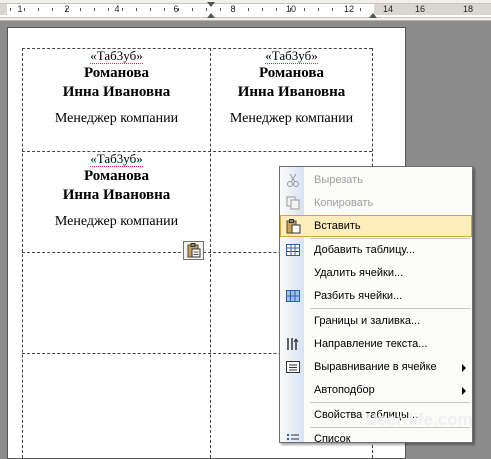  I want to click on ruler-number: 10, so click(291, 9).